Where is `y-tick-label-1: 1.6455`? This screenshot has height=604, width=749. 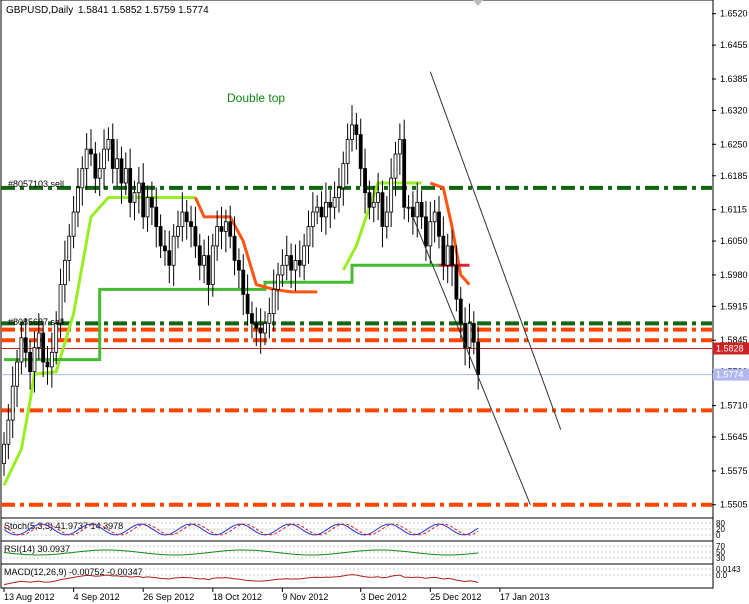
y-tick-label-1: 1.6455 is located at coordinates (734, 45).